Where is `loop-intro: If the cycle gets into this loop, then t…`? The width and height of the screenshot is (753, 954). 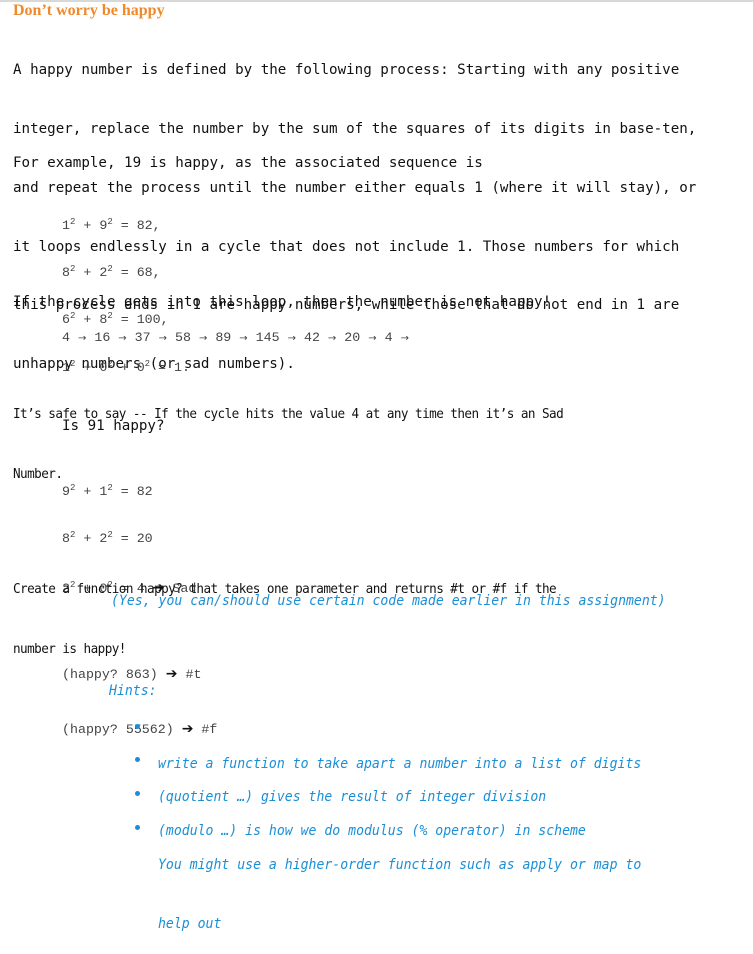 loop-intro: If the cycle gets into this loop, then t… is located at coordinates (282, 302).